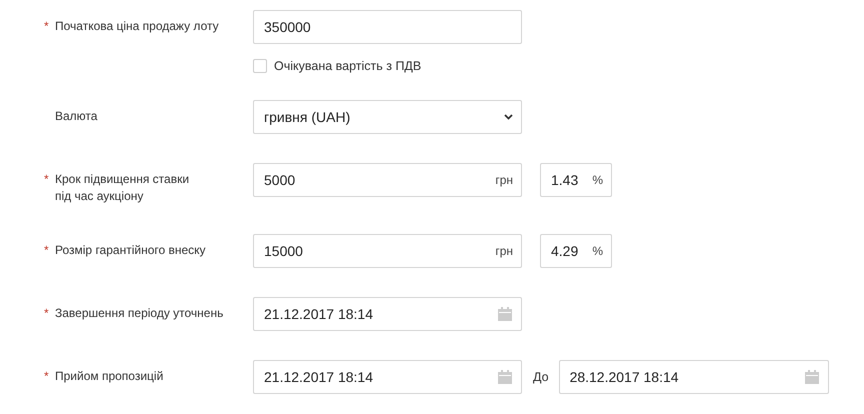 This screenshot has width=864, height=414. What do you see at coordinates (387, 180) in the screenshot?
I see `input-field: 5000 грн` at bounding box center [387, 180].